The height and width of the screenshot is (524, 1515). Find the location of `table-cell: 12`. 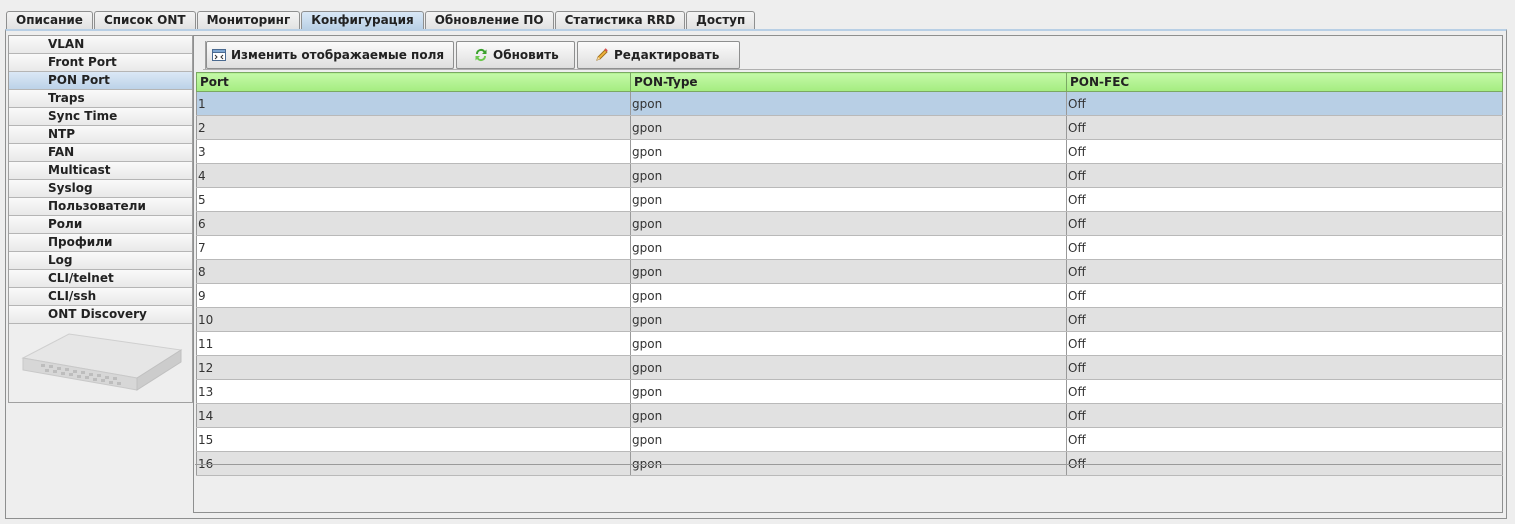

table-cell: 12 is located at coordinates (413, 367).